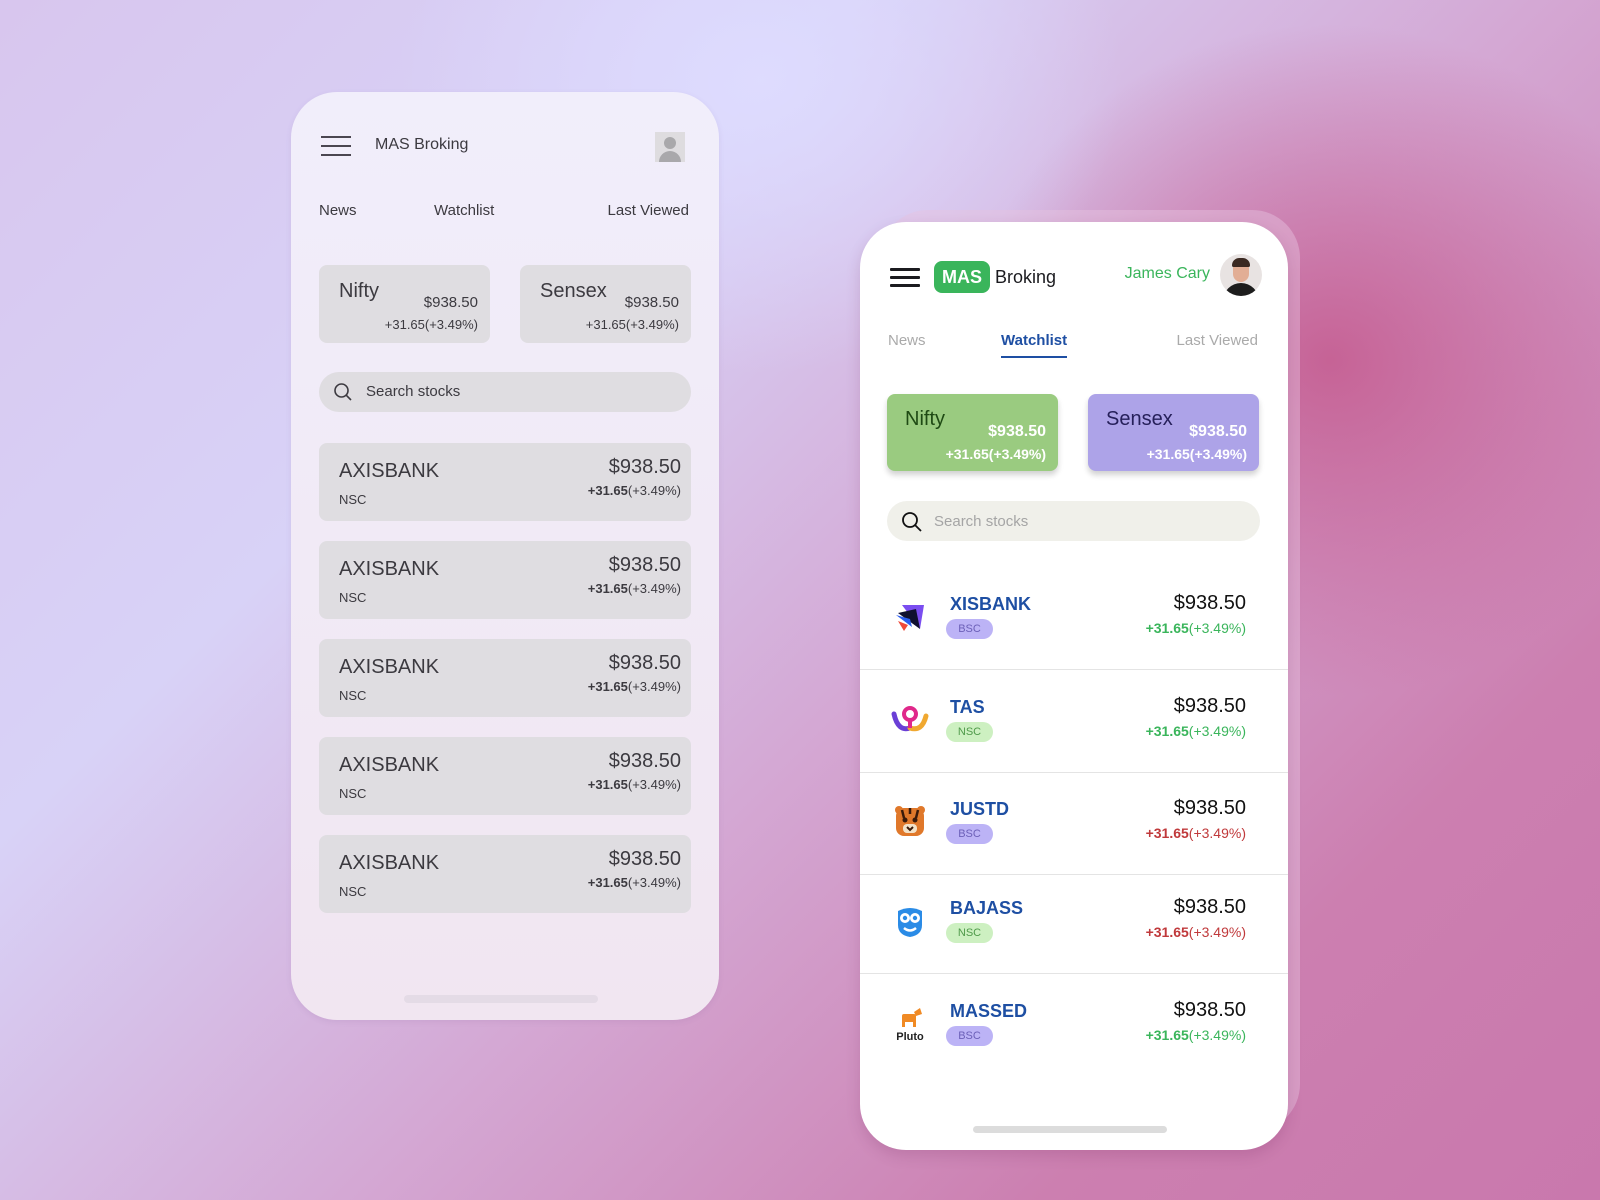  I want to click on stock-row: JUSTD BSC $938.50 +31.65(+3.49%), so click(1074, 823).